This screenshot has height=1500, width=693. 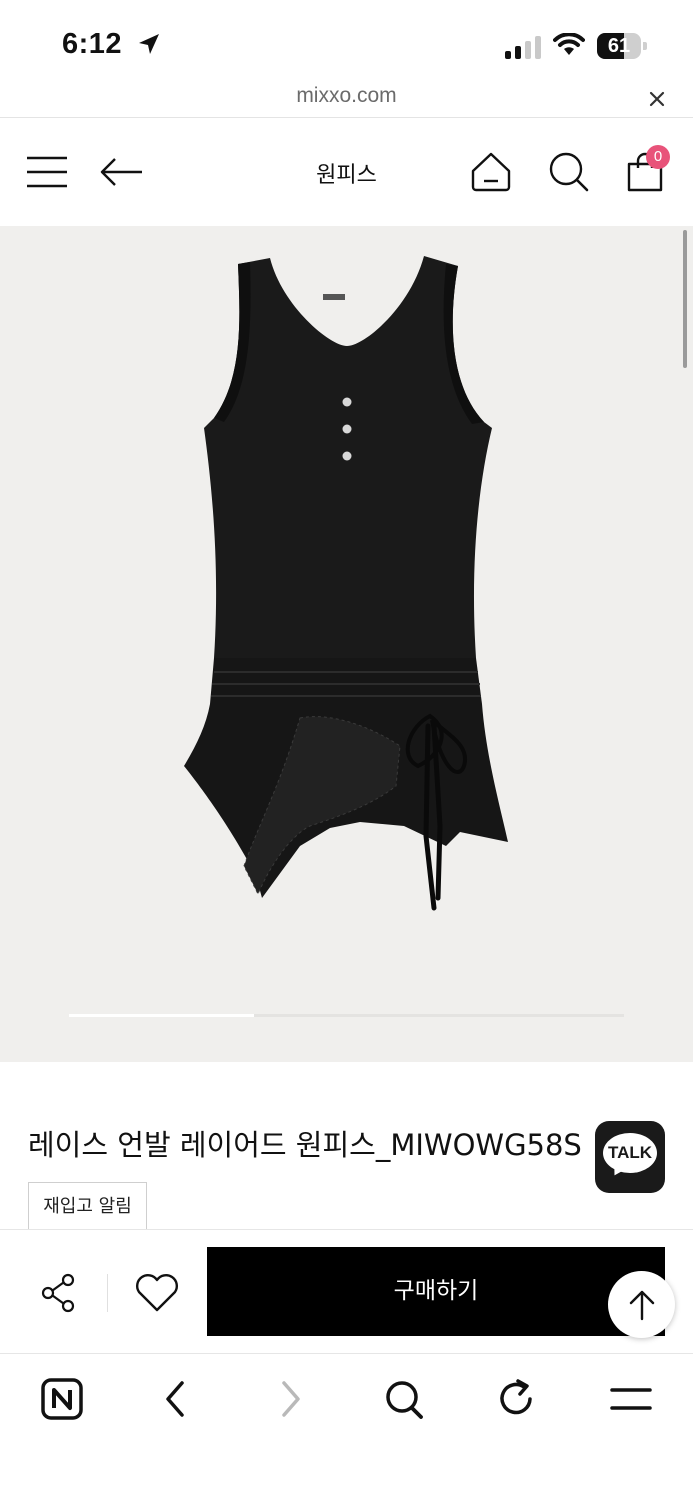 What do you see at coordinates (517, 1401) in the screenshot?
I see `refresh-icon` at bounding box center [517, 1401].